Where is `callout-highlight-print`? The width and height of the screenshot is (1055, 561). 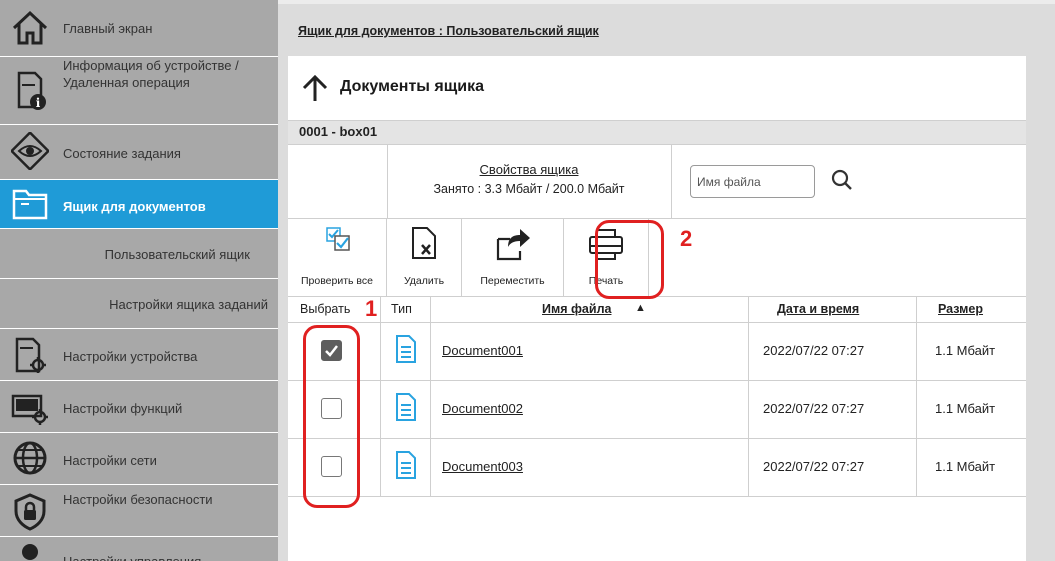
callout-highlight-print is located at coordinates (629, 259).